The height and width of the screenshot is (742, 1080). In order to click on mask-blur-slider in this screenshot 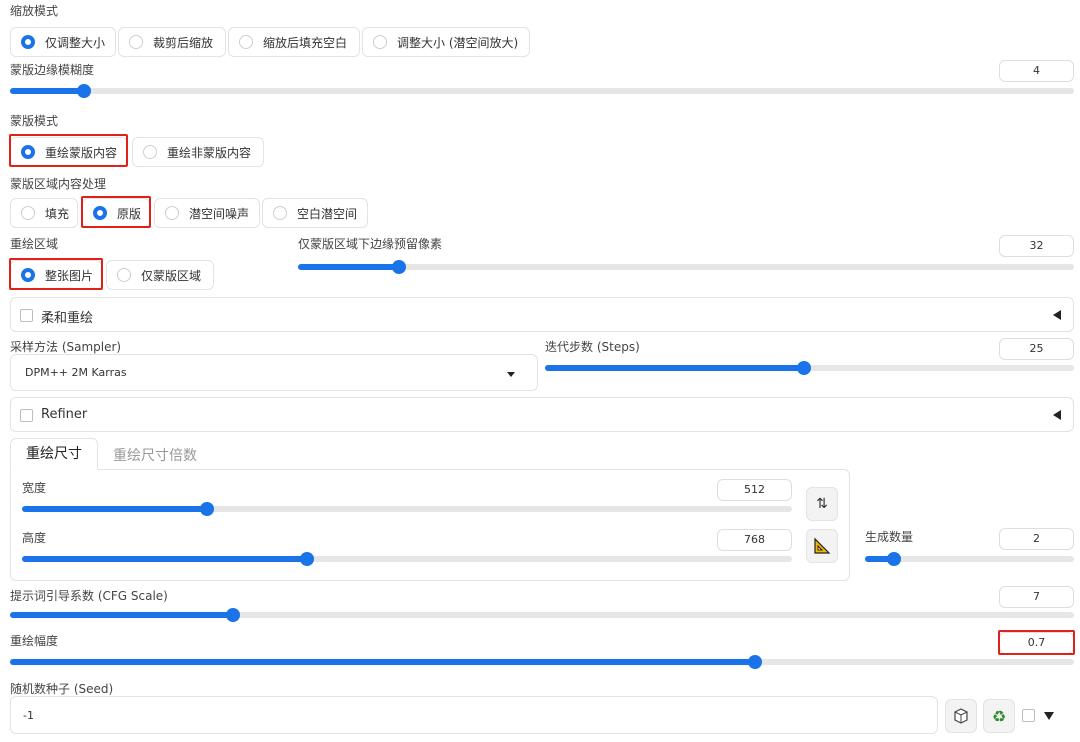, I will do `click(542, 91)`.